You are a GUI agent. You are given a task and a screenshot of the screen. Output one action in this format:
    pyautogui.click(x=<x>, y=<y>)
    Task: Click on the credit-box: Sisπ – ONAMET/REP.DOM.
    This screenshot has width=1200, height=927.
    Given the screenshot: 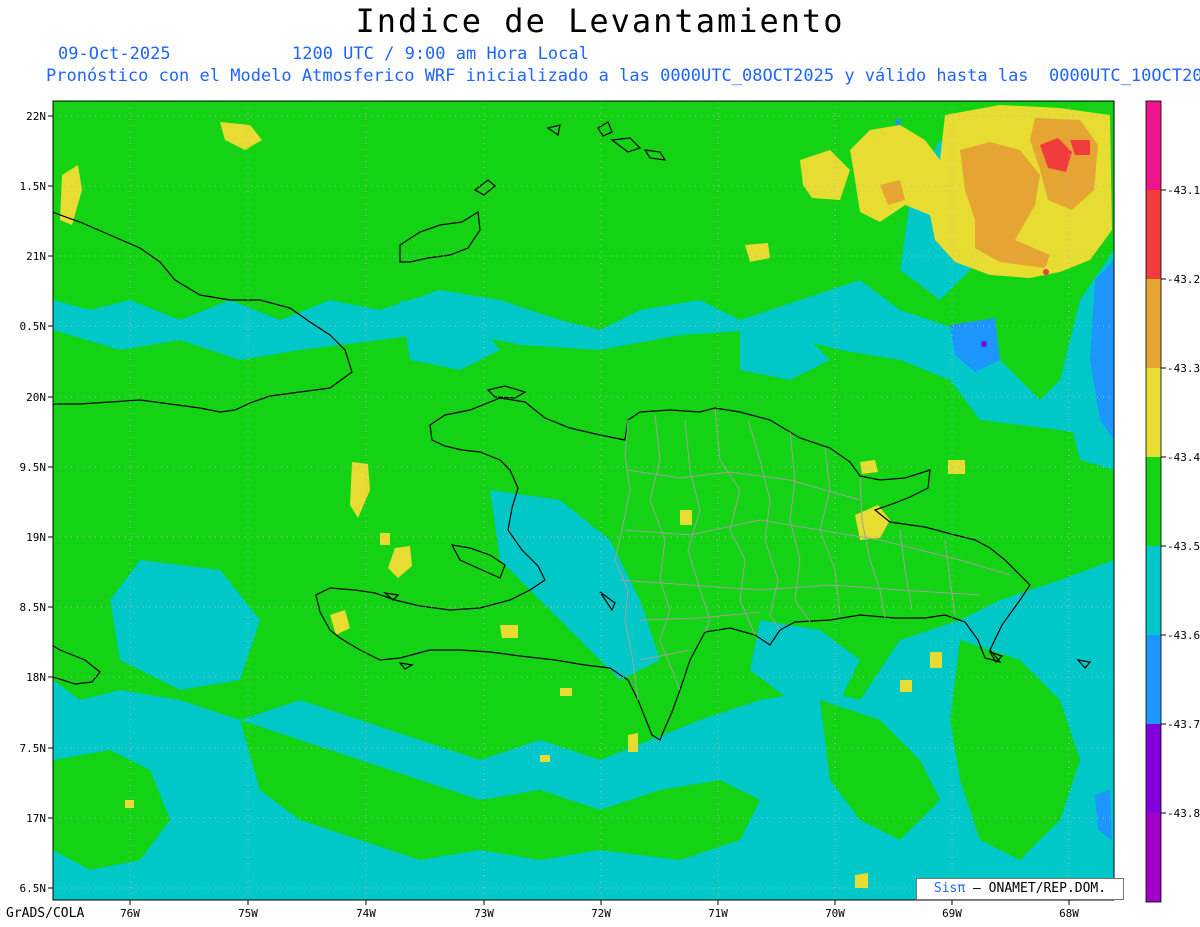 What is the action you would take?
    pyautogui.click(x=1020, y=889)
    